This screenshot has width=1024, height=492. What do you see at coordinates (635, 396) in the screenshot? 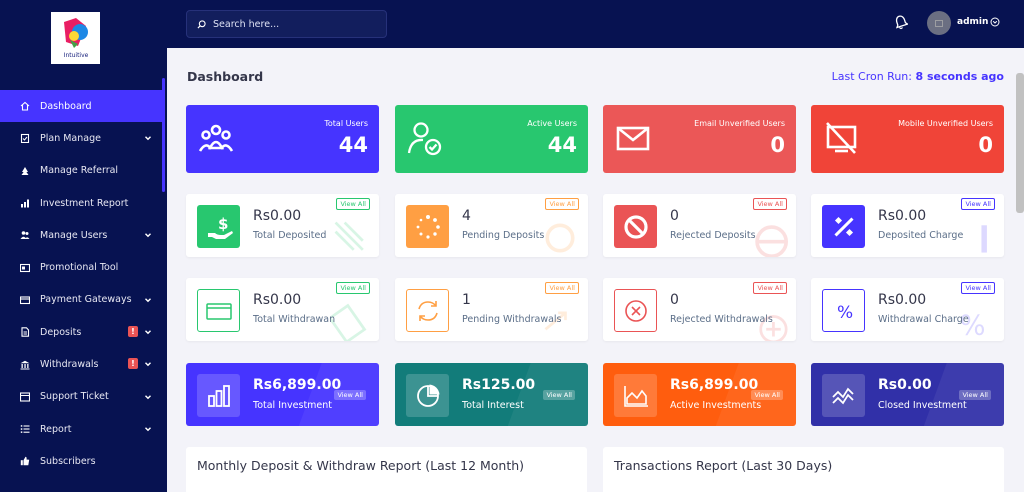
I see `chart-area-icon` at bounding box center [635, 396].